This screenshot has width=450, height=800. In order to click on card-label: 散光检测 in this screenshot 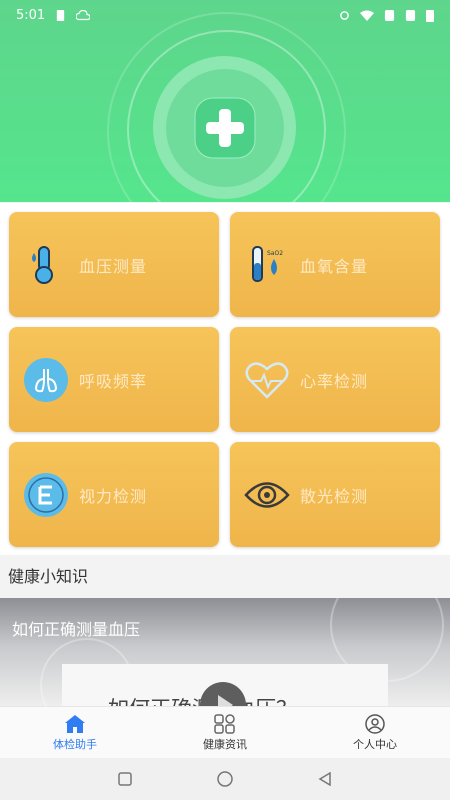, I will do `click(334, 496)`.